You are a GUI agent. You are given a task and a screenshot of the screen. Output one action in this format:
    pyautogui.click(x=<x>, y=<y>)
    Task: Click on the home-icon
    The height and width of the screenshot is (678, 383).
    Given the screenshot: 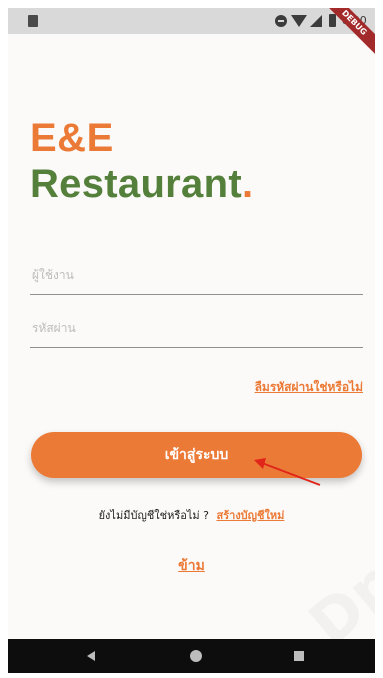 What is the action you would take?
    pyautogui.click(x=196, y=656)
    